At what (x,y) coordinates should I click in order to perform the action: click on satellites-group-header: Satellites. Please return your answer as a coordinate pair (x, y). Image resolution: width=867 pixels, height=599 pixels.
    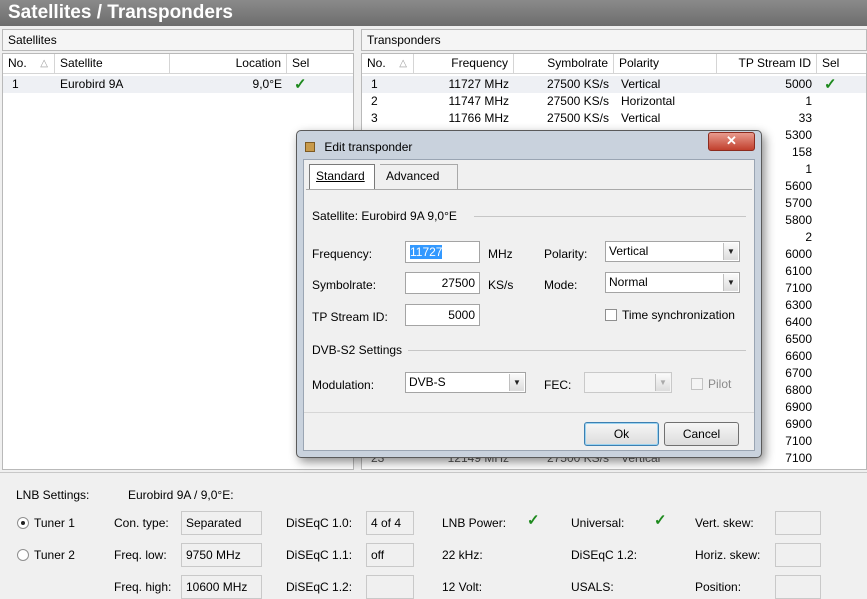
    Looking at the image, I should click on (178, 40).